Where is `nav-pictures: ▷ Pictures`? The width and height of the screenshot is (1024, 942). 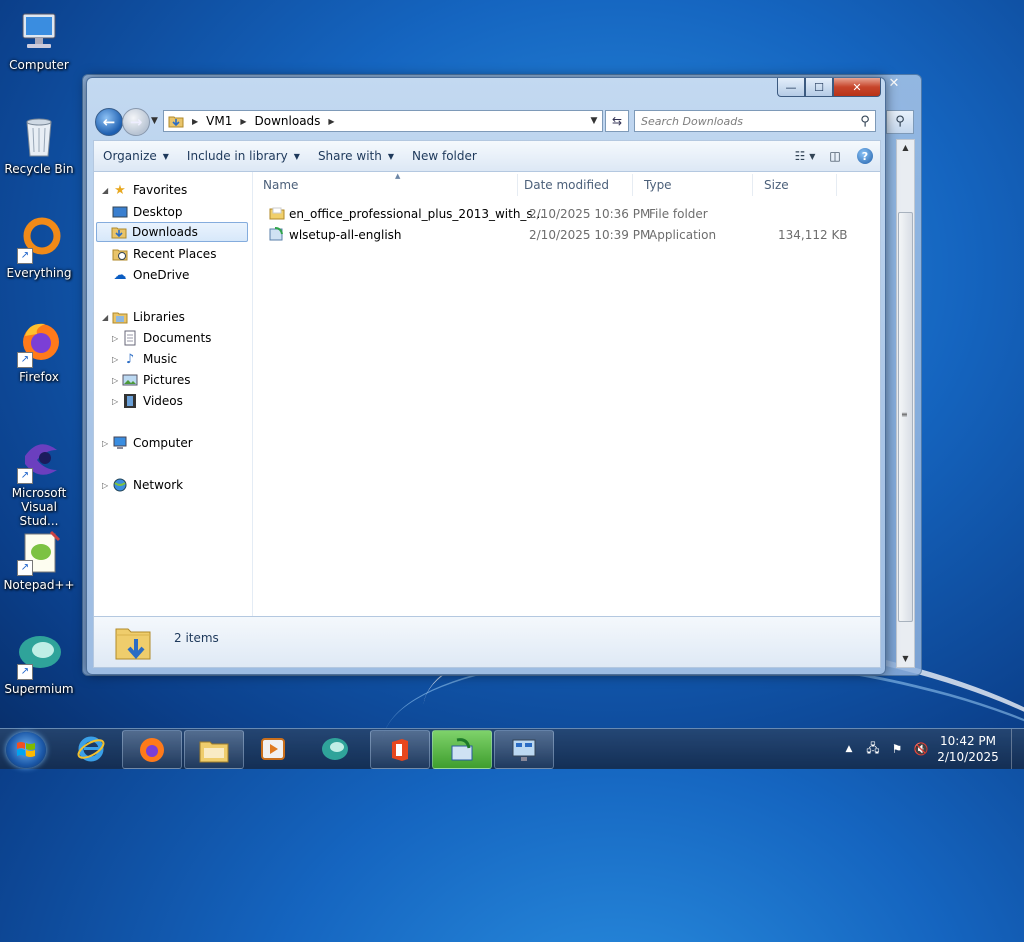
nav-pictures: ▷ Pictures is located at coordinates (151, 380).